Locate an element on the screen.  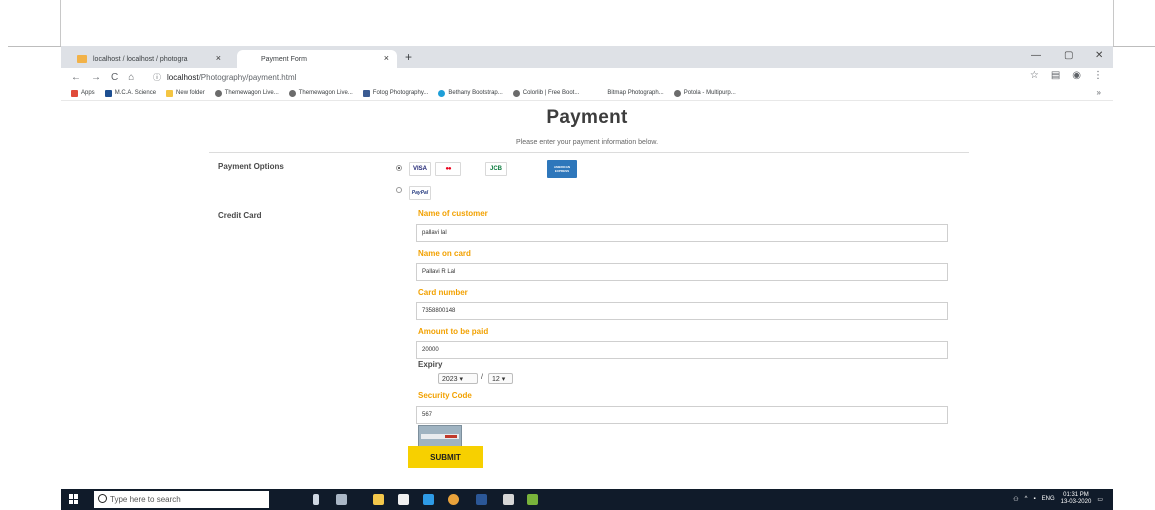
colorlib-icon is located at coordinates (516, 93).